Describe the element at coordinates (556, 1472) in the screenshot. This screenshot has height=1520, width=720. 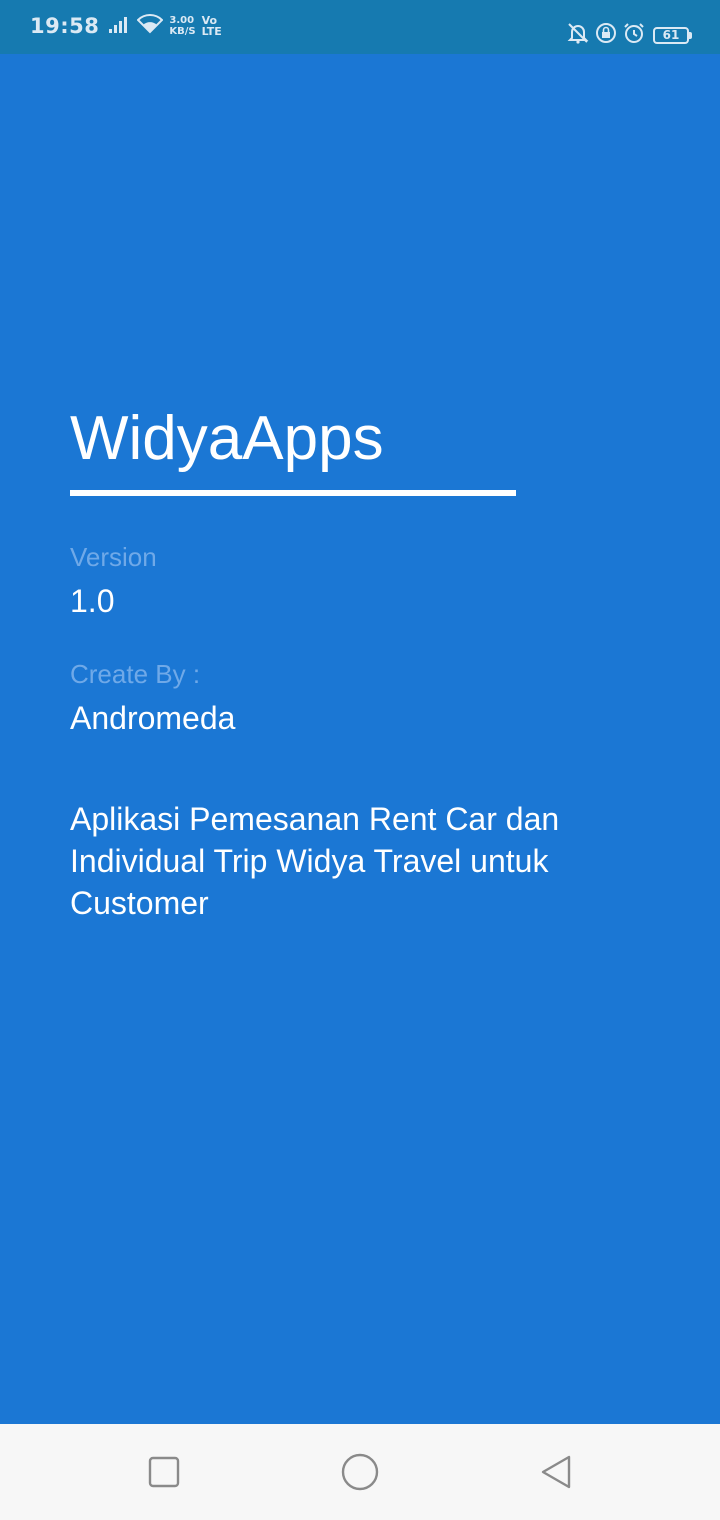
I see `back-icon` at that location.